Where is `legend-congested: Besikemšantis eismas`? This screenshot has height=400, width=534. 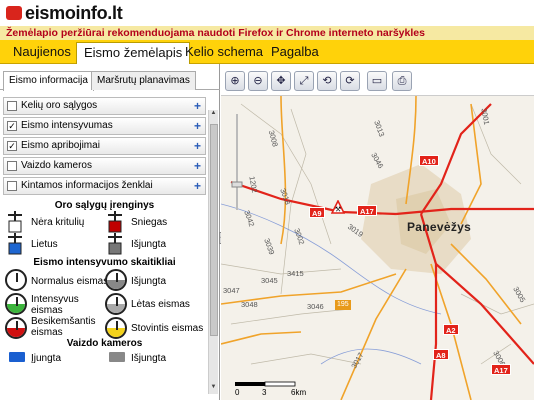
legend-congested: Besikemšantis eismas is located at coordinates (63, 327).